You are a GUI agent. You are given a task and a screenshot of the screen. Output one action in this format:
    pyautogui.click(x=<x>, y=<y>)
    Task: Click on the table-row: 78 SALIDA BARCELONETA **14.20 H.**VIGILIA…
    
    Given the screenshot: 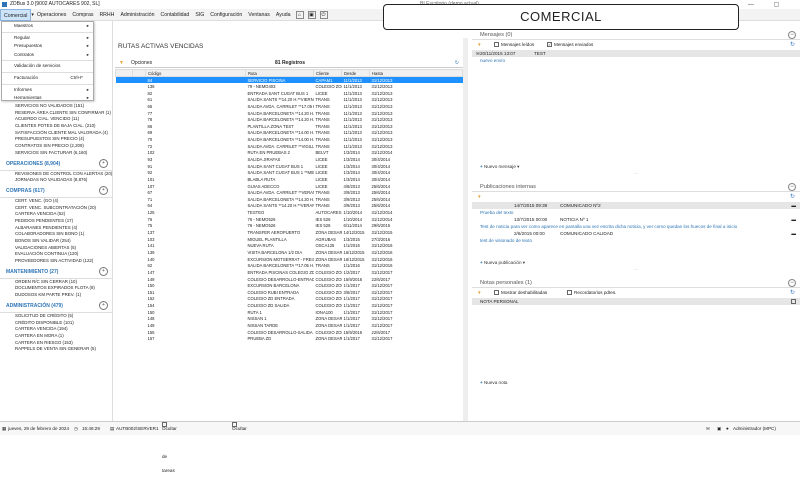 What is the action you would take?
    pyautogui.click(x=289, y=119)
    